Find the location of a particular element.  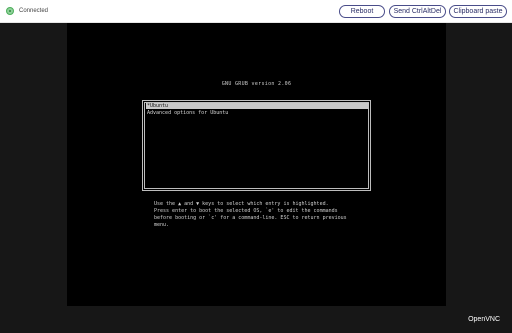

connected-status-icon is located at coordinates (10, 11).